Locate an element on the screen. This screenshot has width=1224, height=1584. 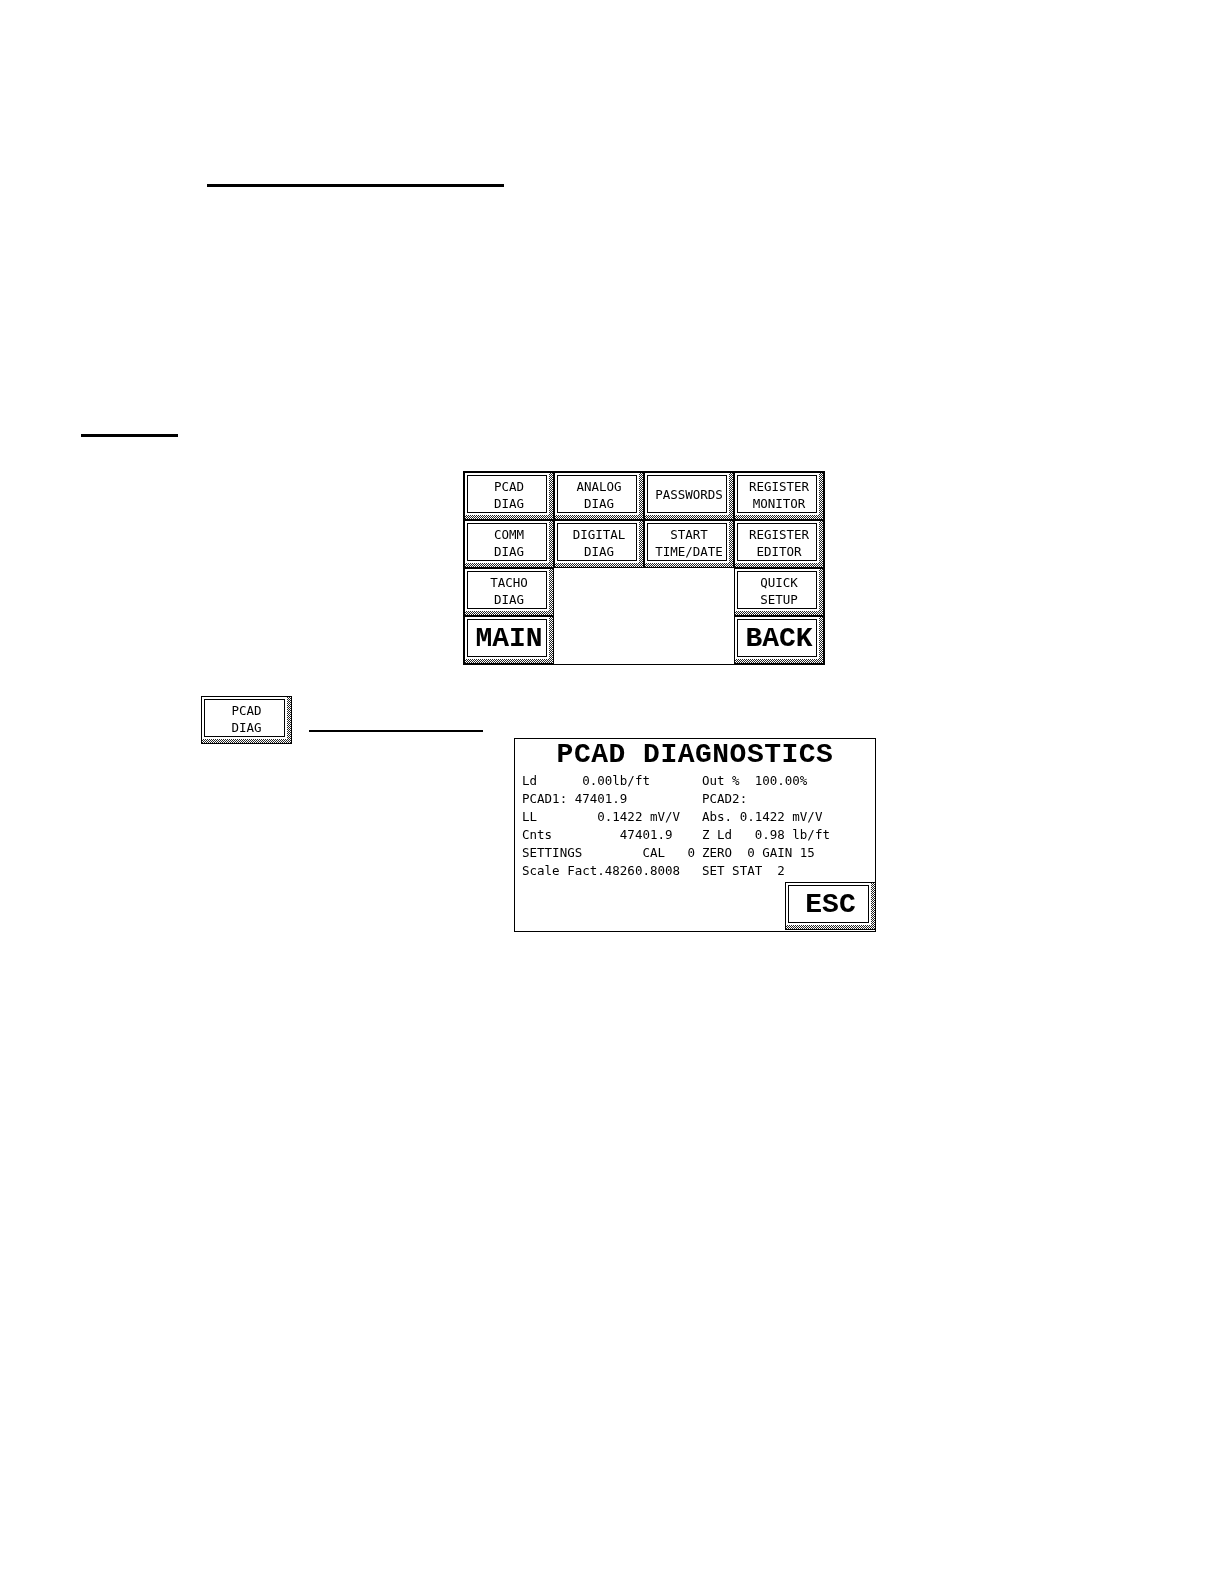
reading-text: ZERO 0 GAIN 15 is located at coordinates (758, 852).